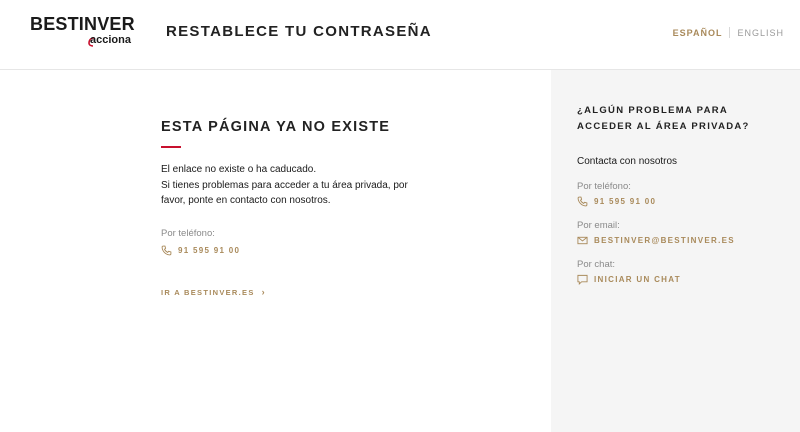 This screenshot has width=800, height=432. Describe the element at coordinates (276, 127) in the screenshot. I see `error-heading: ESTA PÁGINA YA NO EXISTE` at that location.